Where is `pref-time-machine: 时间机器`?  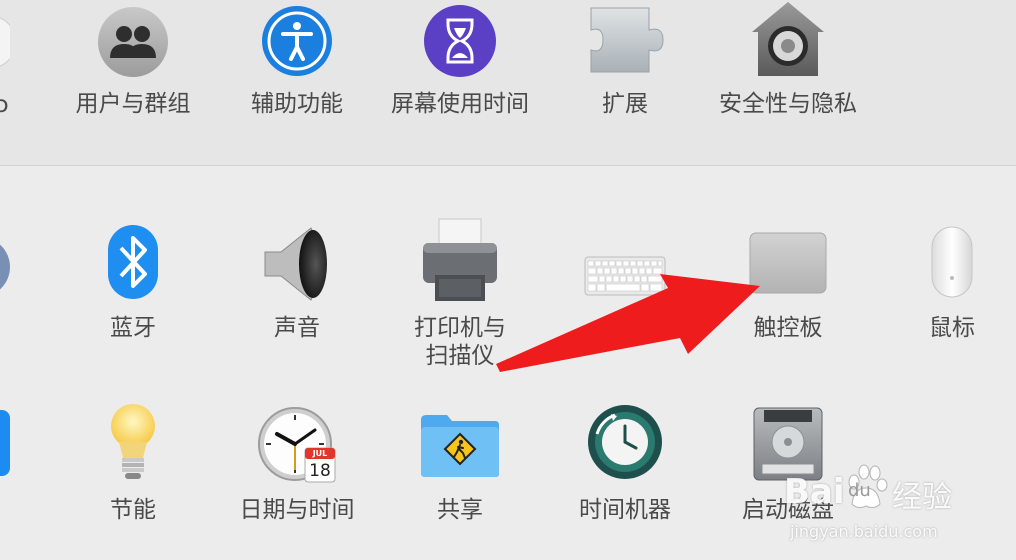 pref-time-machine: 时间机器 is located at coordinates (625, 475).